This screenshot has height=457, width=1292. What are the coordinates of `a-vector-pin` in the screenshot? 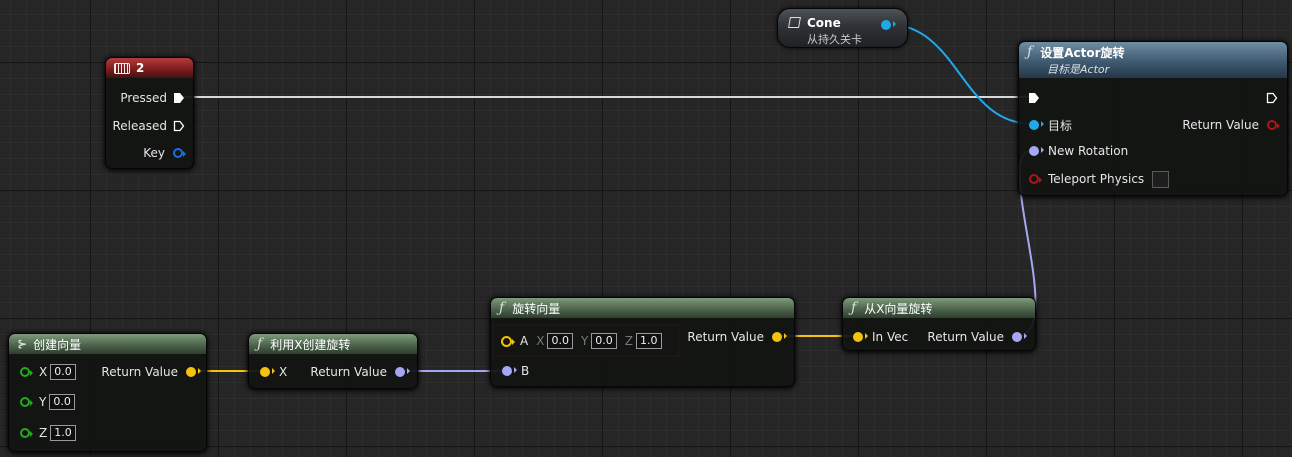 It's located at (508, 341).